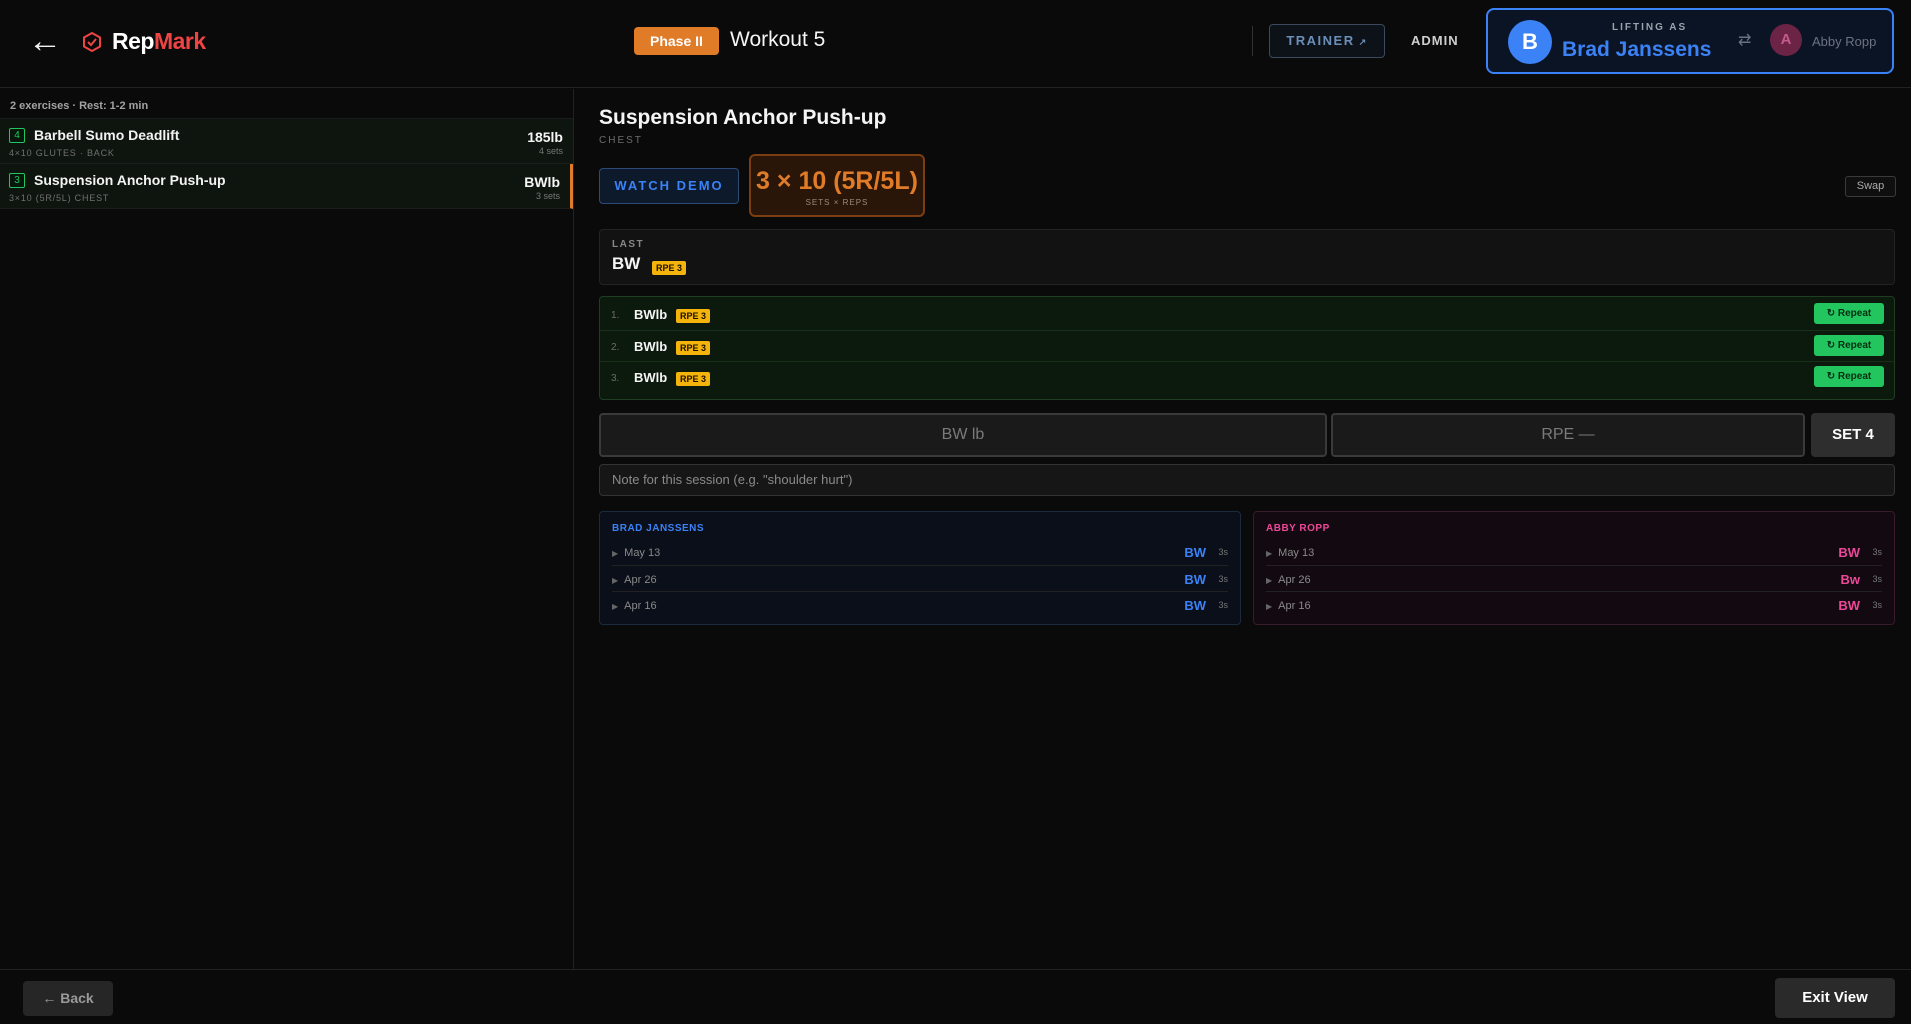 This screenshot has width=1911, height=1024. Describe the element at coordinates (1853, 435) in the screenshot. I see `log-set-button: SET 4` at that location.